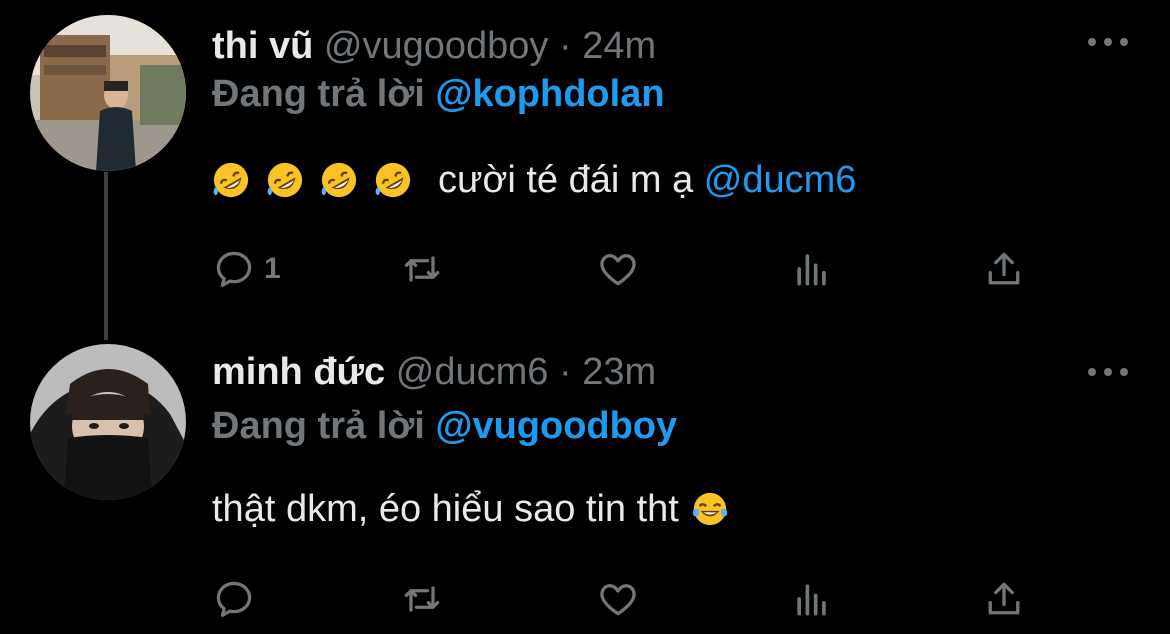 This screenshot has width=1170, height=634. I want to click on reply-button, so click(238, 599).